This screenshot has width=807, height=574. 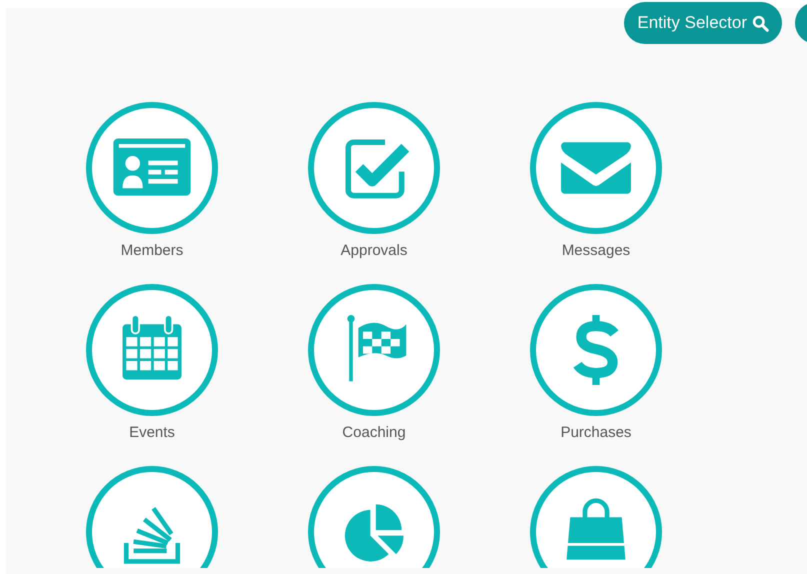 What do you see at coordinates (703, 23) in the screenshot?
I see `entity-selector-button: Entity Selector` at bounding box center [703, 23].